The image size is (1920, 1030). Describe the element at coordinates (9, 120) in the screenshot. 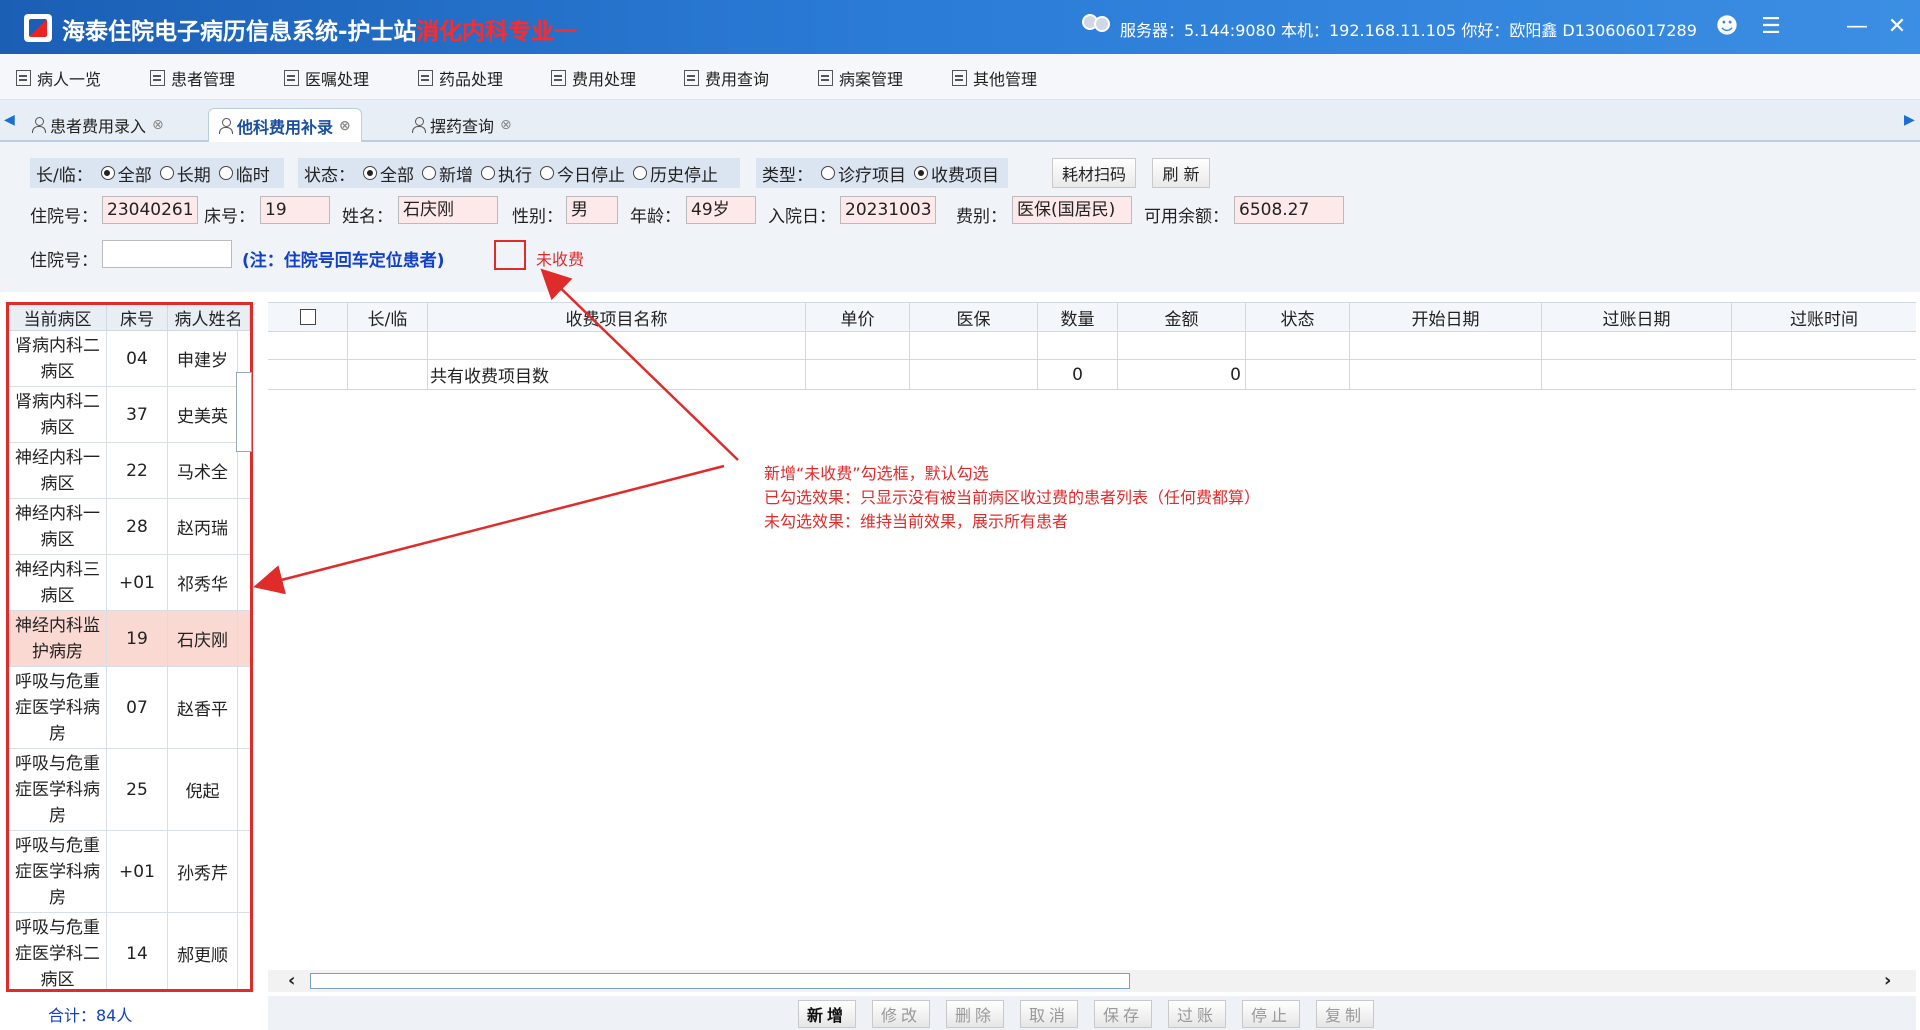

I see `tab-scroll-left-icon: ◀` at that location.